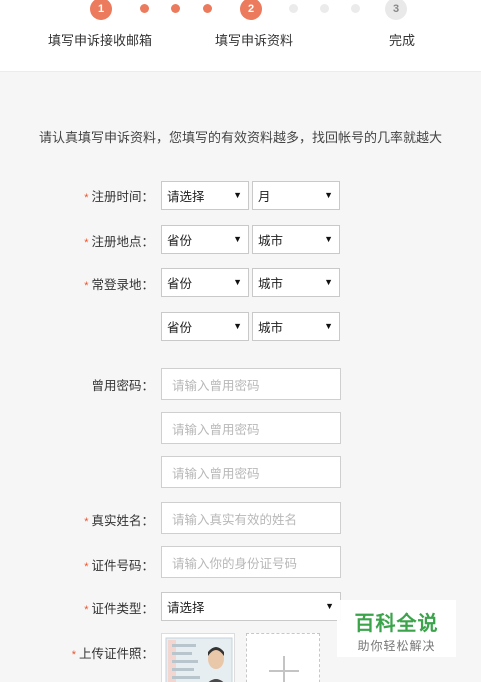  Describe the element at coordinates (251, 384) in the screenshot. I see `old-password-input-1: 请输入曾用密码` at that location.